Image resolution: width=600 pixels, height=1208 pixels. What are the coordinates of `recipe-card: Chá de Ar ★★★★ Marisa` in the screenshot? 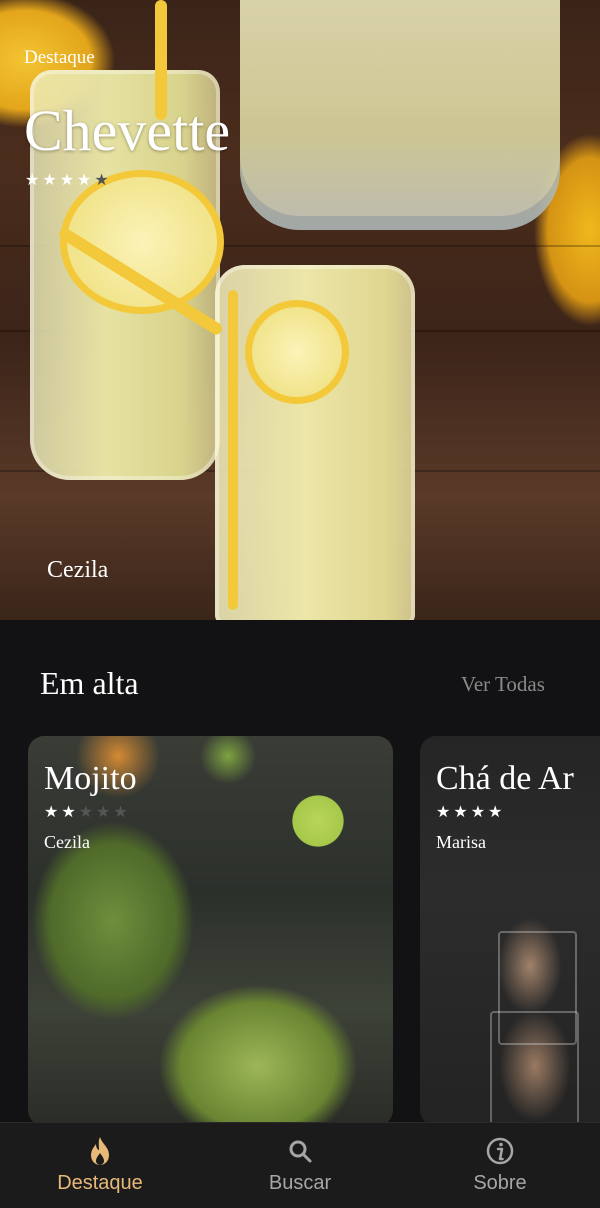 It's located at (510, 931).